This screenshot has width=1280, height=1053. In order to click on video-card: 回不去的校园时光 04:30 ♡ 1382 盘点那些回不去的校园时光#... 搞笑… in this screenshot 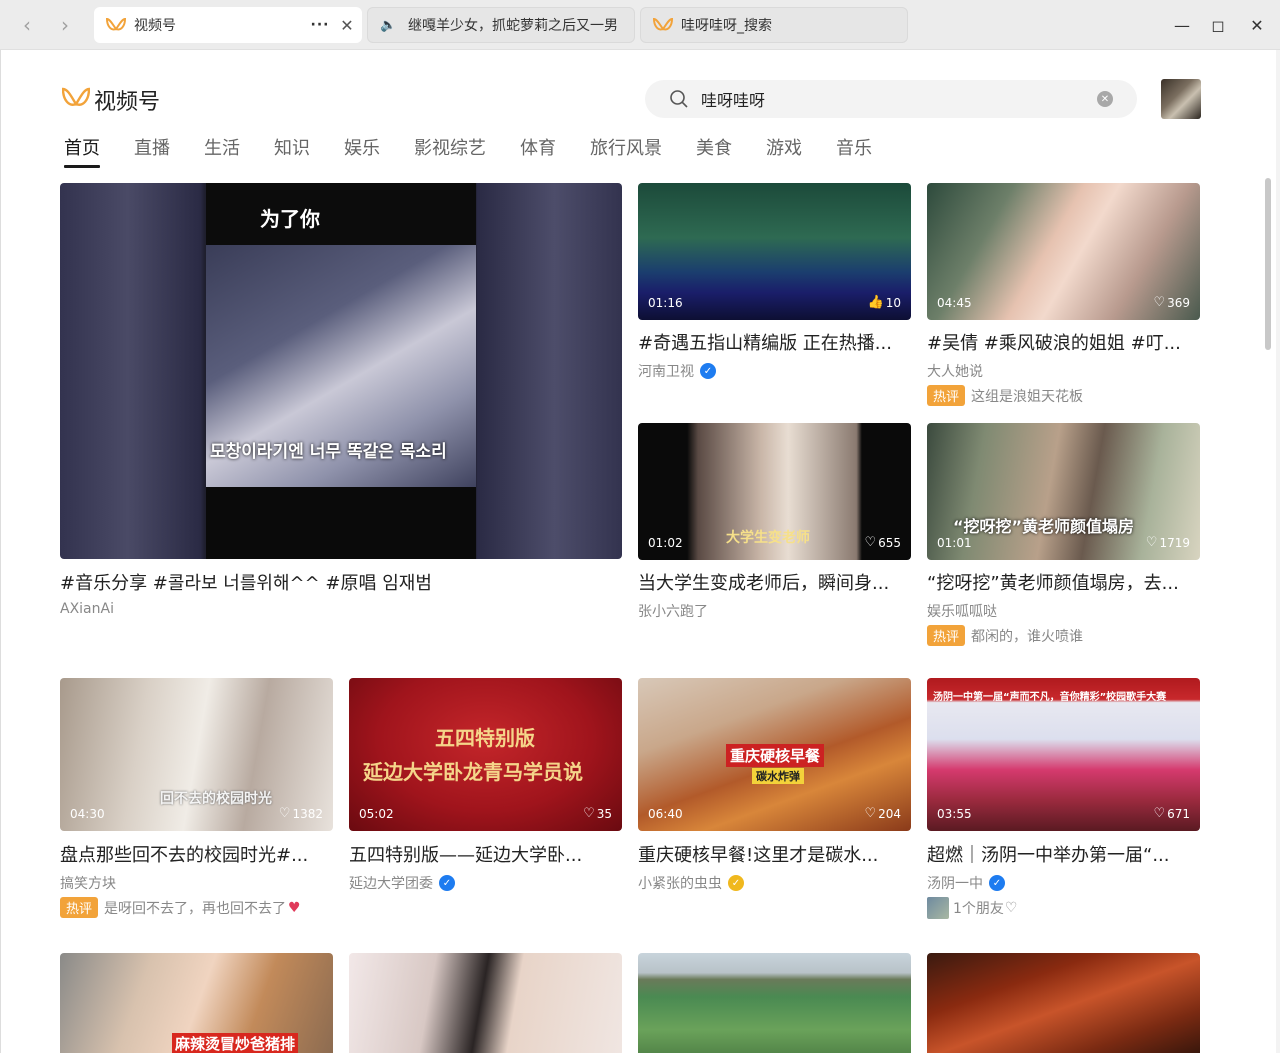, I will do `click(196, 803)`.